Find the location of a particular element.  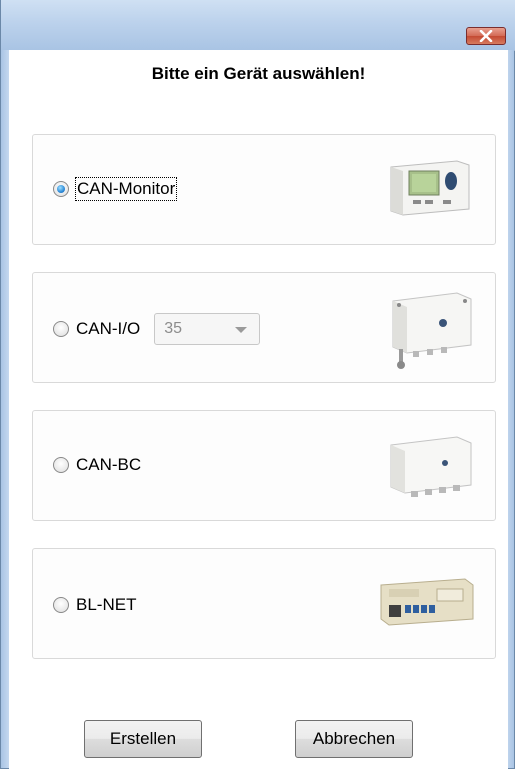

radio-label-can-bc: CAN-BC is located at coordinates (108, 465).